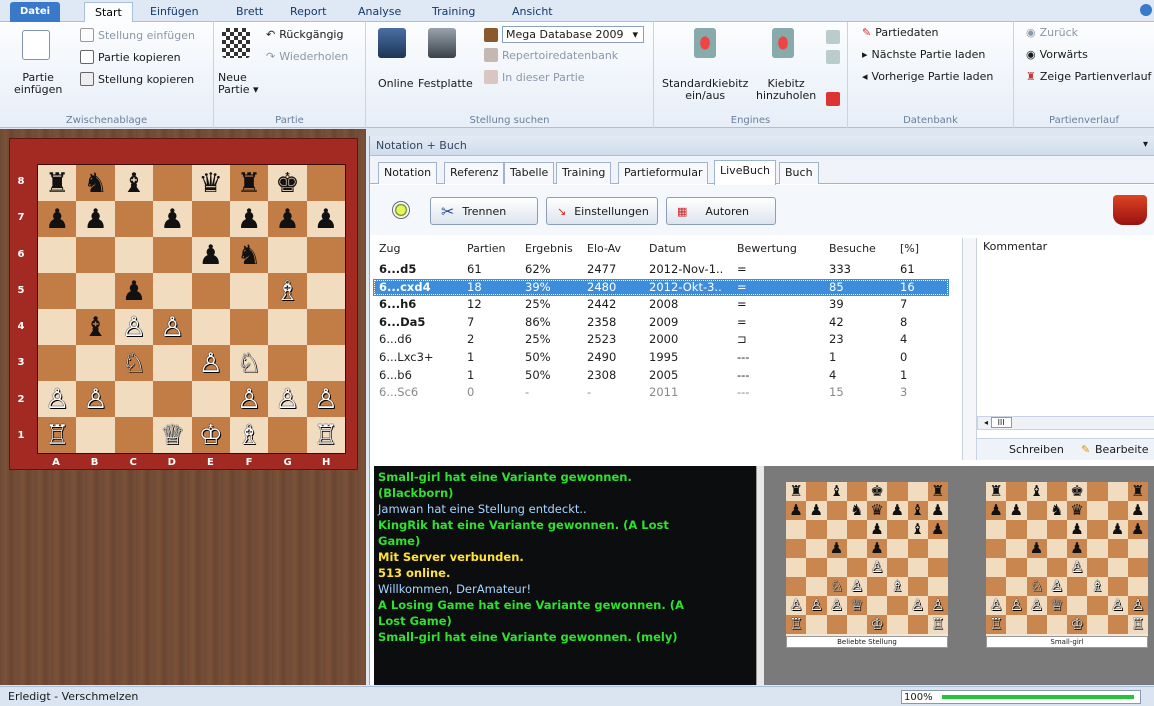 The height and width of the screenshot is (706, 1154). What do you see at coordinates (667, 249) in the screenshot?
I see `column-header: Datum` at bounding box center [667, 249].